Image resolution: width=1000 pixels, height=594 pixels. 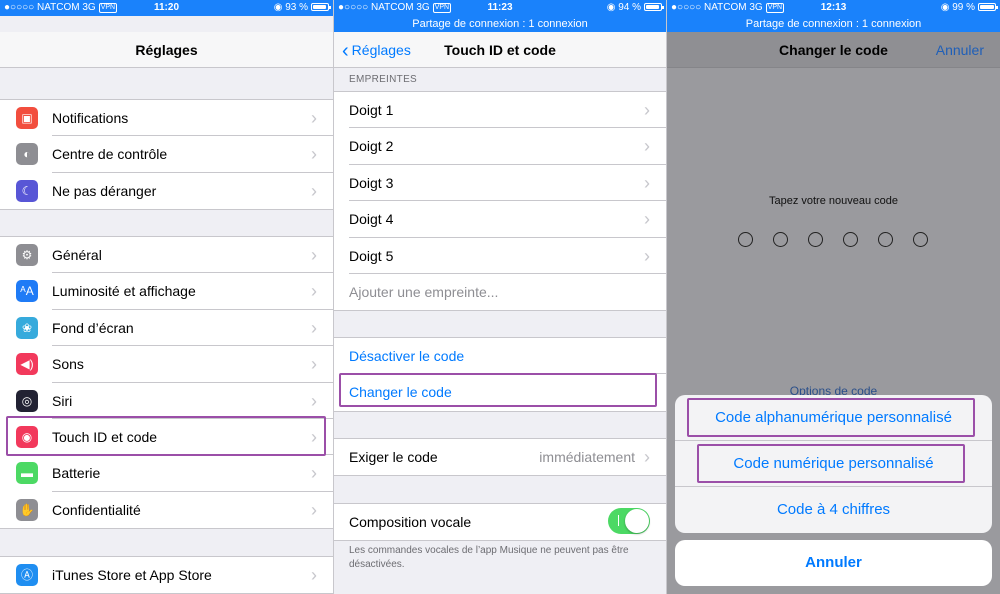 What do you see at coordinates (629, 7) in the screenshot?
I see `battery-percent: 94 %` at bounding box center [629, 7].